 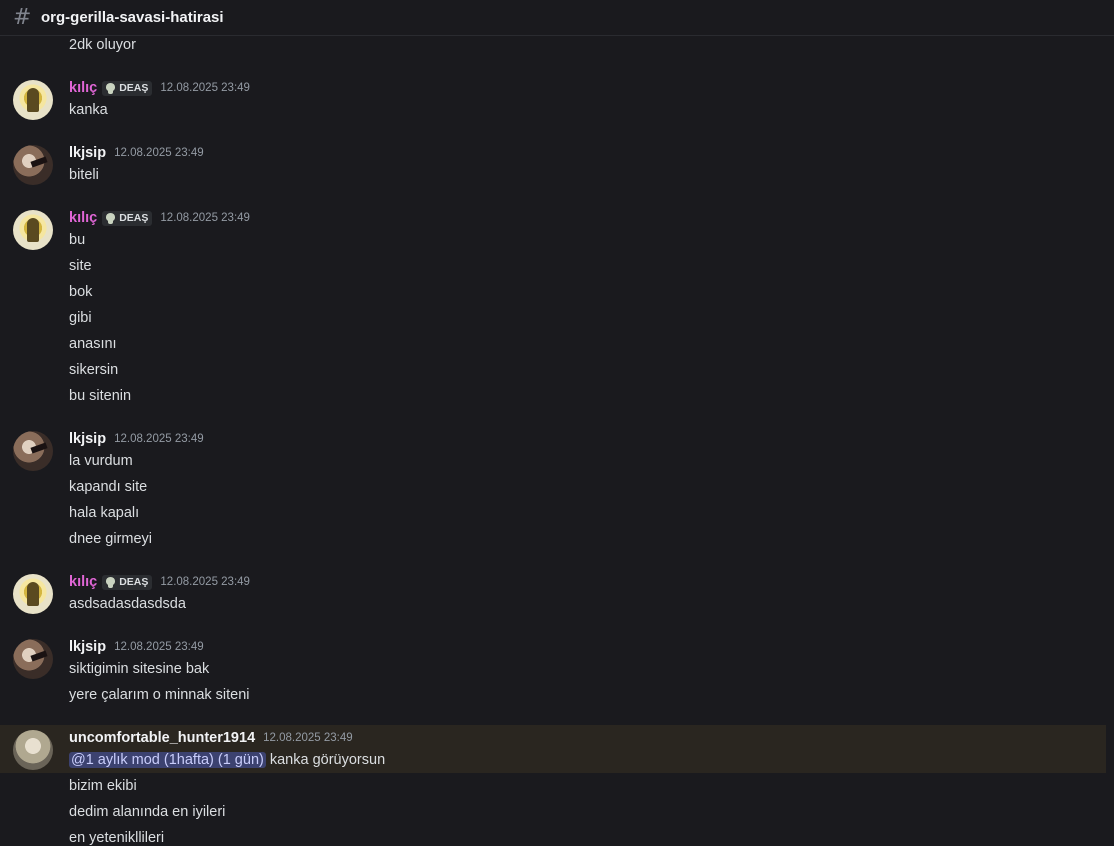 What do you see at coordinates (147, 812) in the screenshot?
I see `message-line: dedim alanında en iyileri` at bounding box center [147, 812].